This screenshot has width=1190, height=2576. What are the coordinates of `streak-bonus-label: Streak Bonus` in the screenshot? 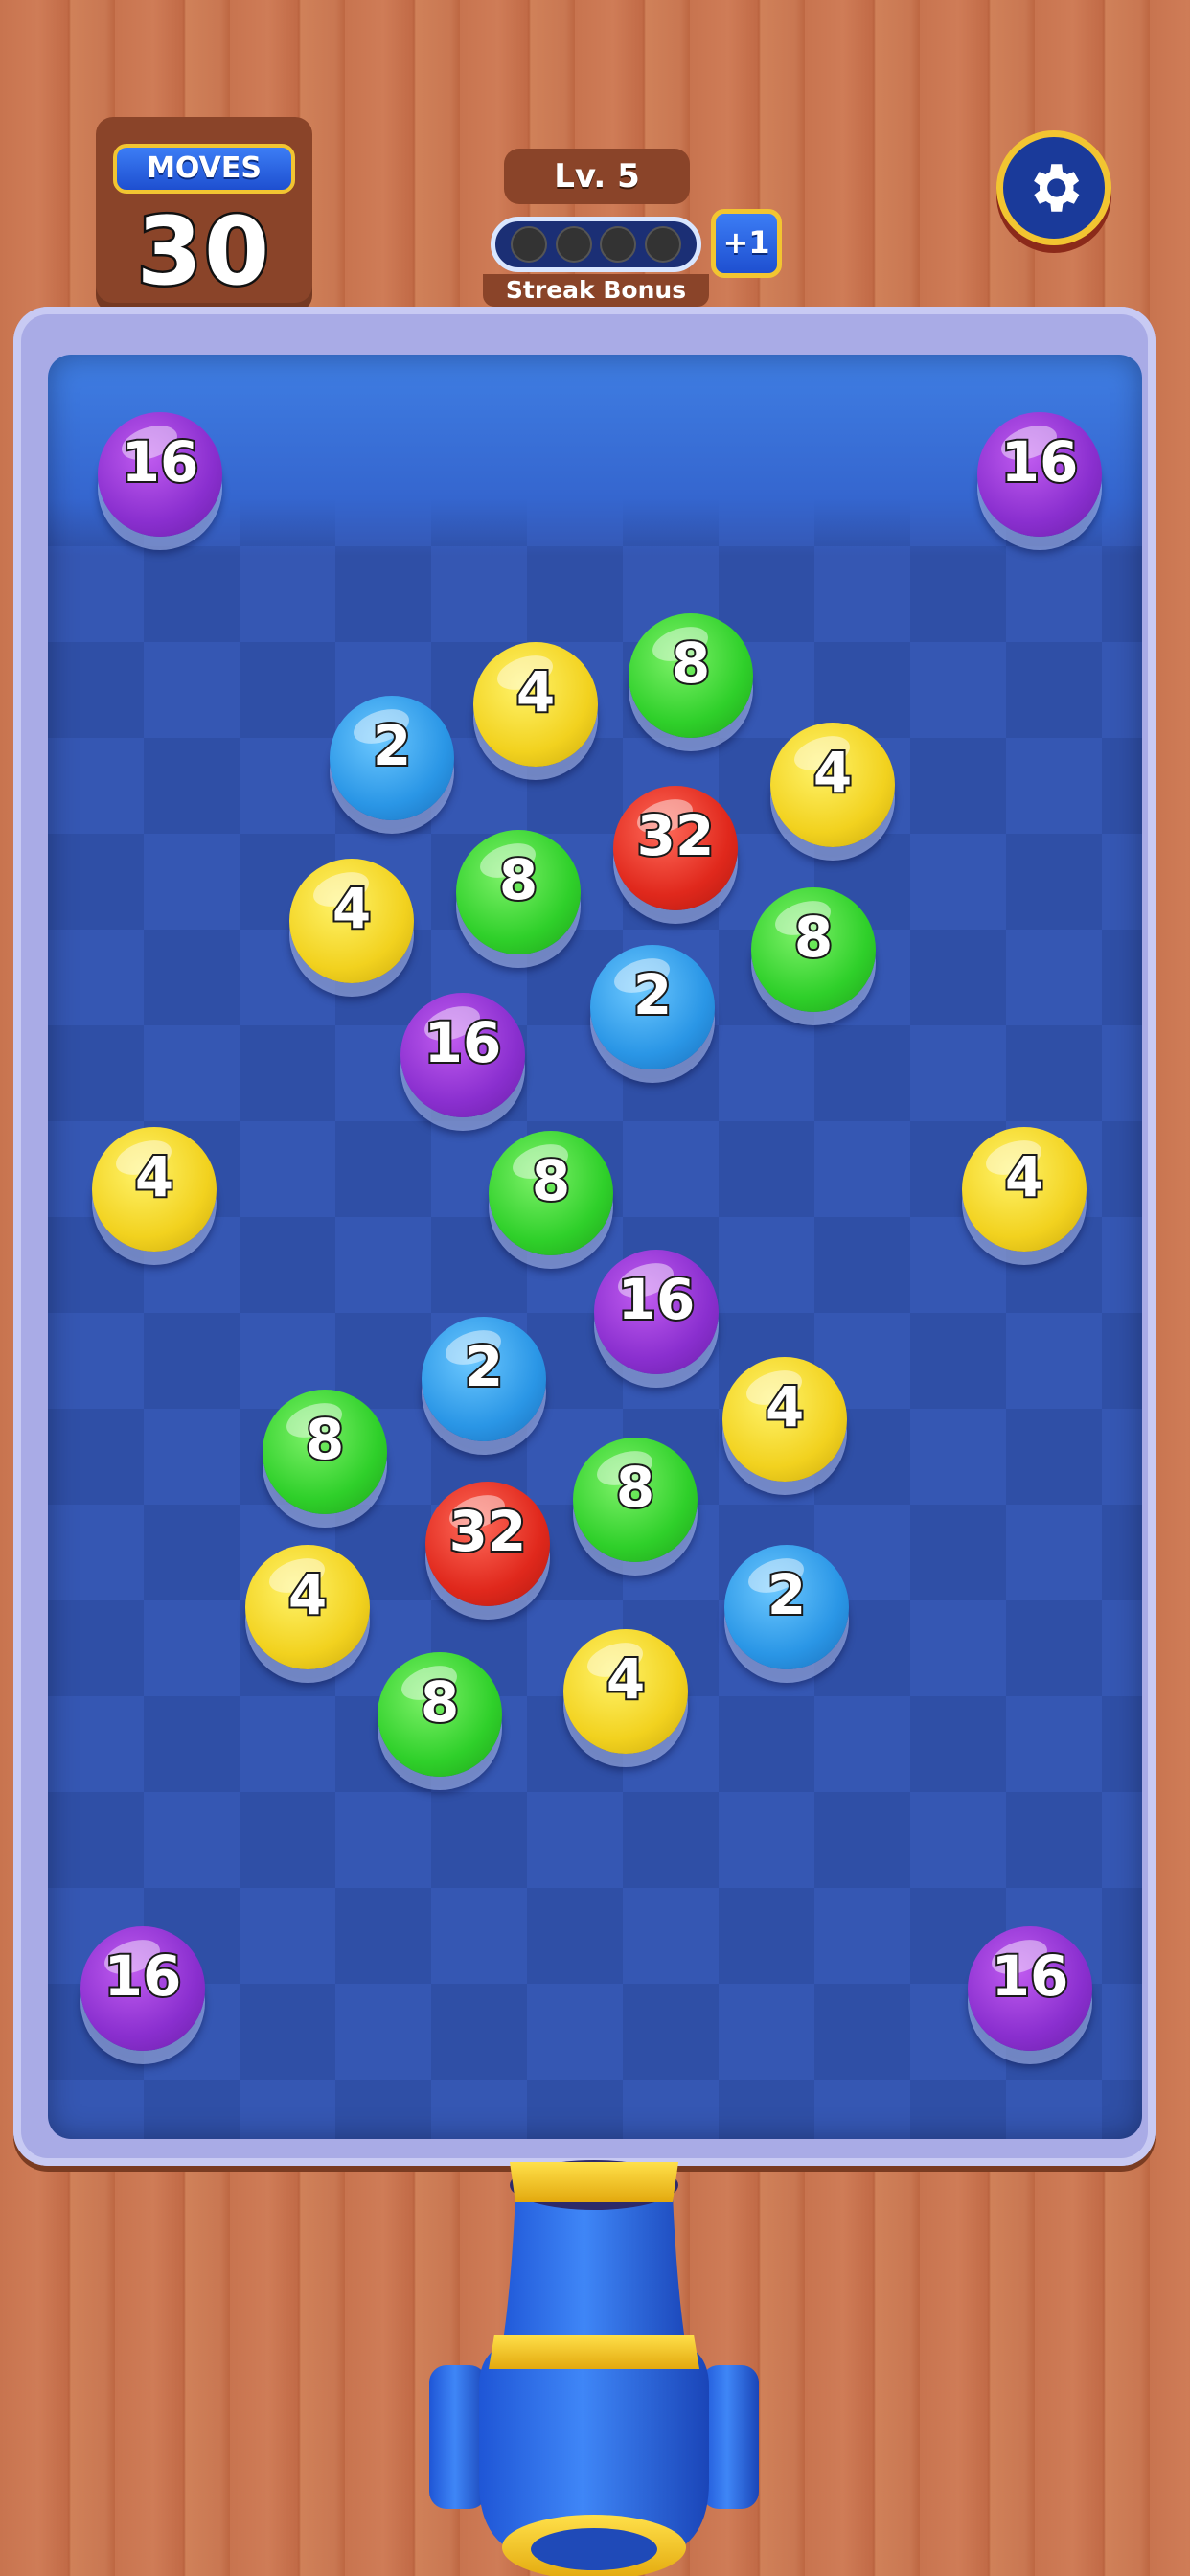 It's located at (596, 290).